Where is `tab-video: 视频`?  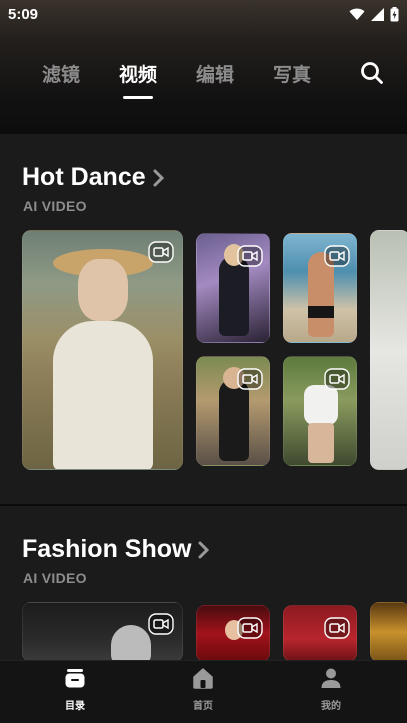 tab-video: 视频 is located at coordinates (138, 79).